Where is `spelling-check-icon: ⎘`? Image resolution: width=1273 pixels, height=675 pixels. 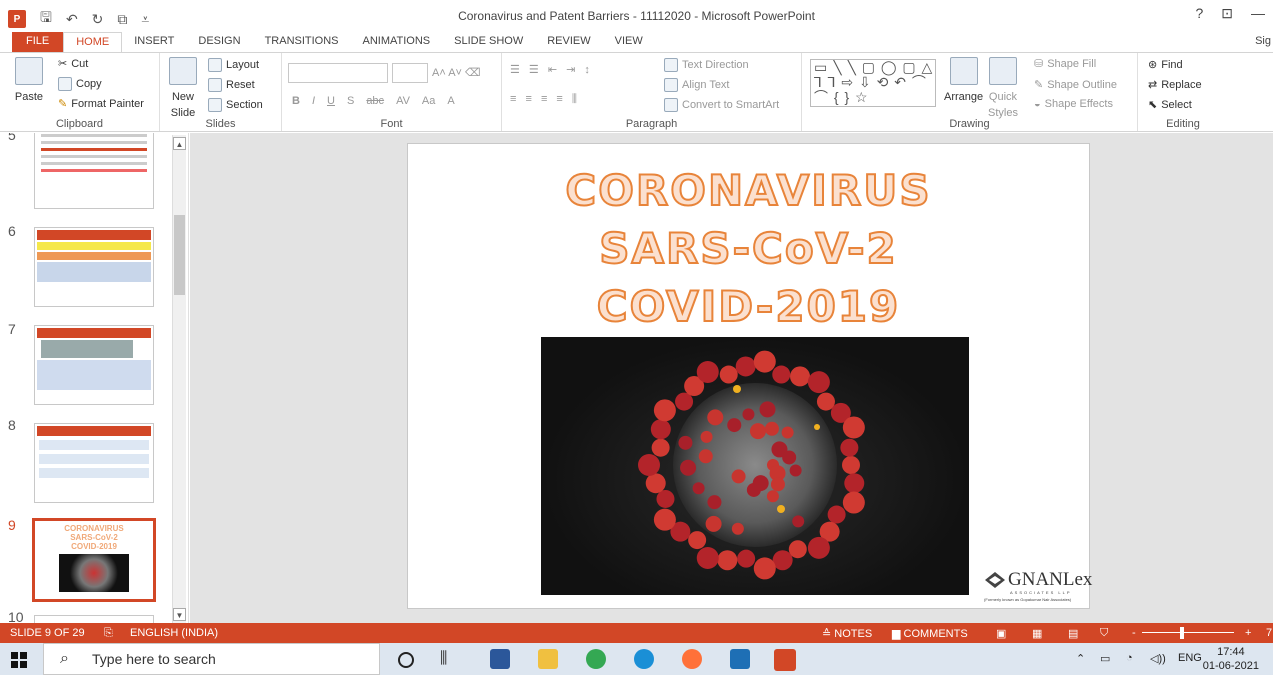
spelling-check-icon: ⎘ is located at coordinates (108, 633).